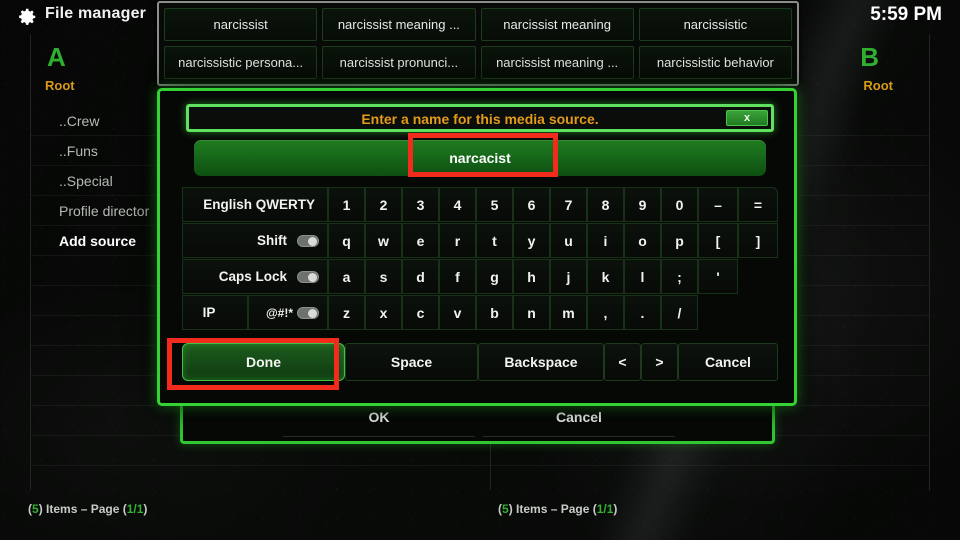 The height and width of the screenshot is (540, 960). What do you see at coordinates (728, 362) in the screenshot?
I see `keyboard-cancel-button: Cancel` at bounding box center [728, 362].